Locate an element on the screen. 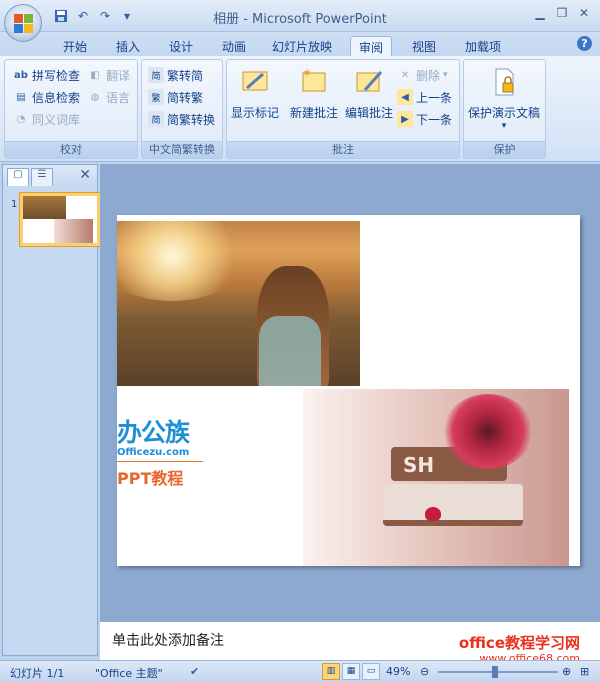 The width and height of the screenshot is (600, 682). slides-pane-tabs: ▢ ☰ ✕ is located at coordinates (50, 176).